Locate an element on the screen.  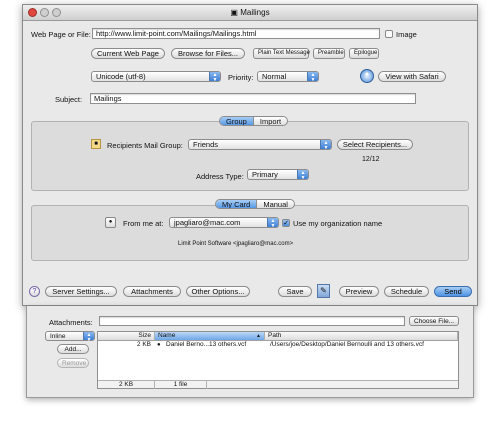
sender-signature: Limit Point Software <jpagliaro@mac.com> is located at coordinates (236, 244).